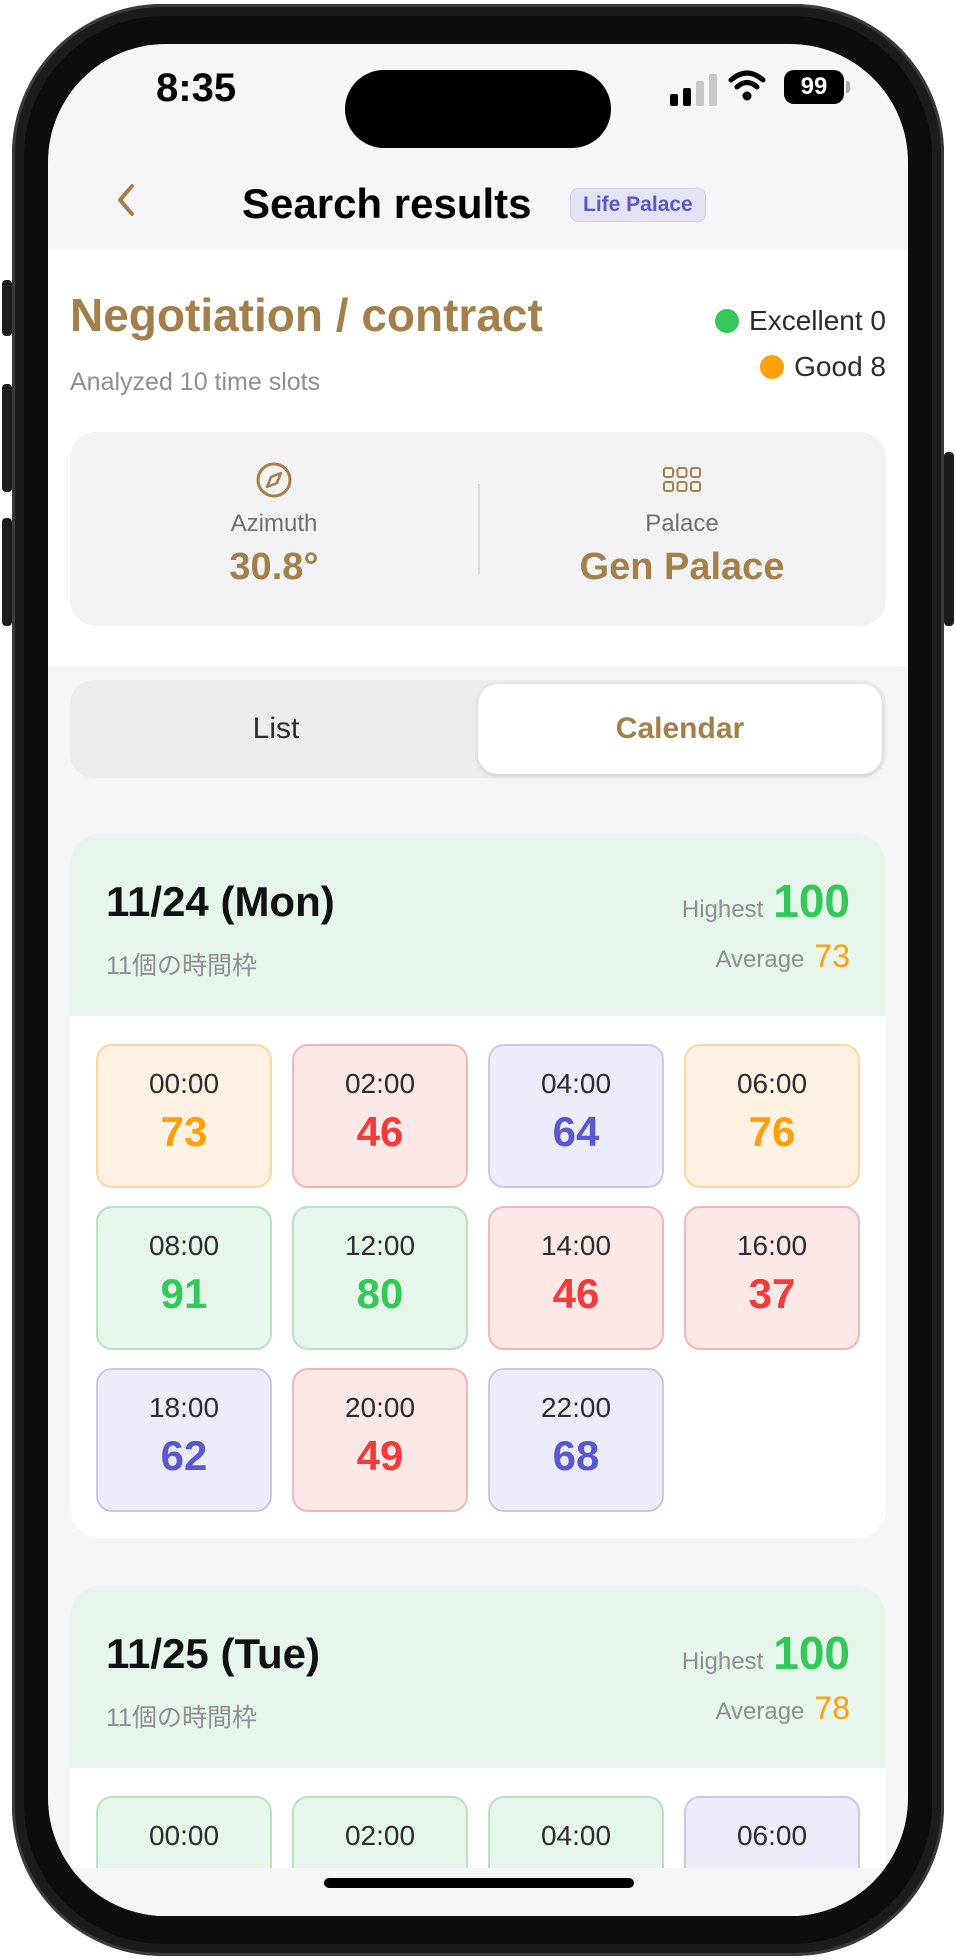  Describe the element at coordinates (772, 367) in the screenshot. I see `good-dot-icon` at that location.